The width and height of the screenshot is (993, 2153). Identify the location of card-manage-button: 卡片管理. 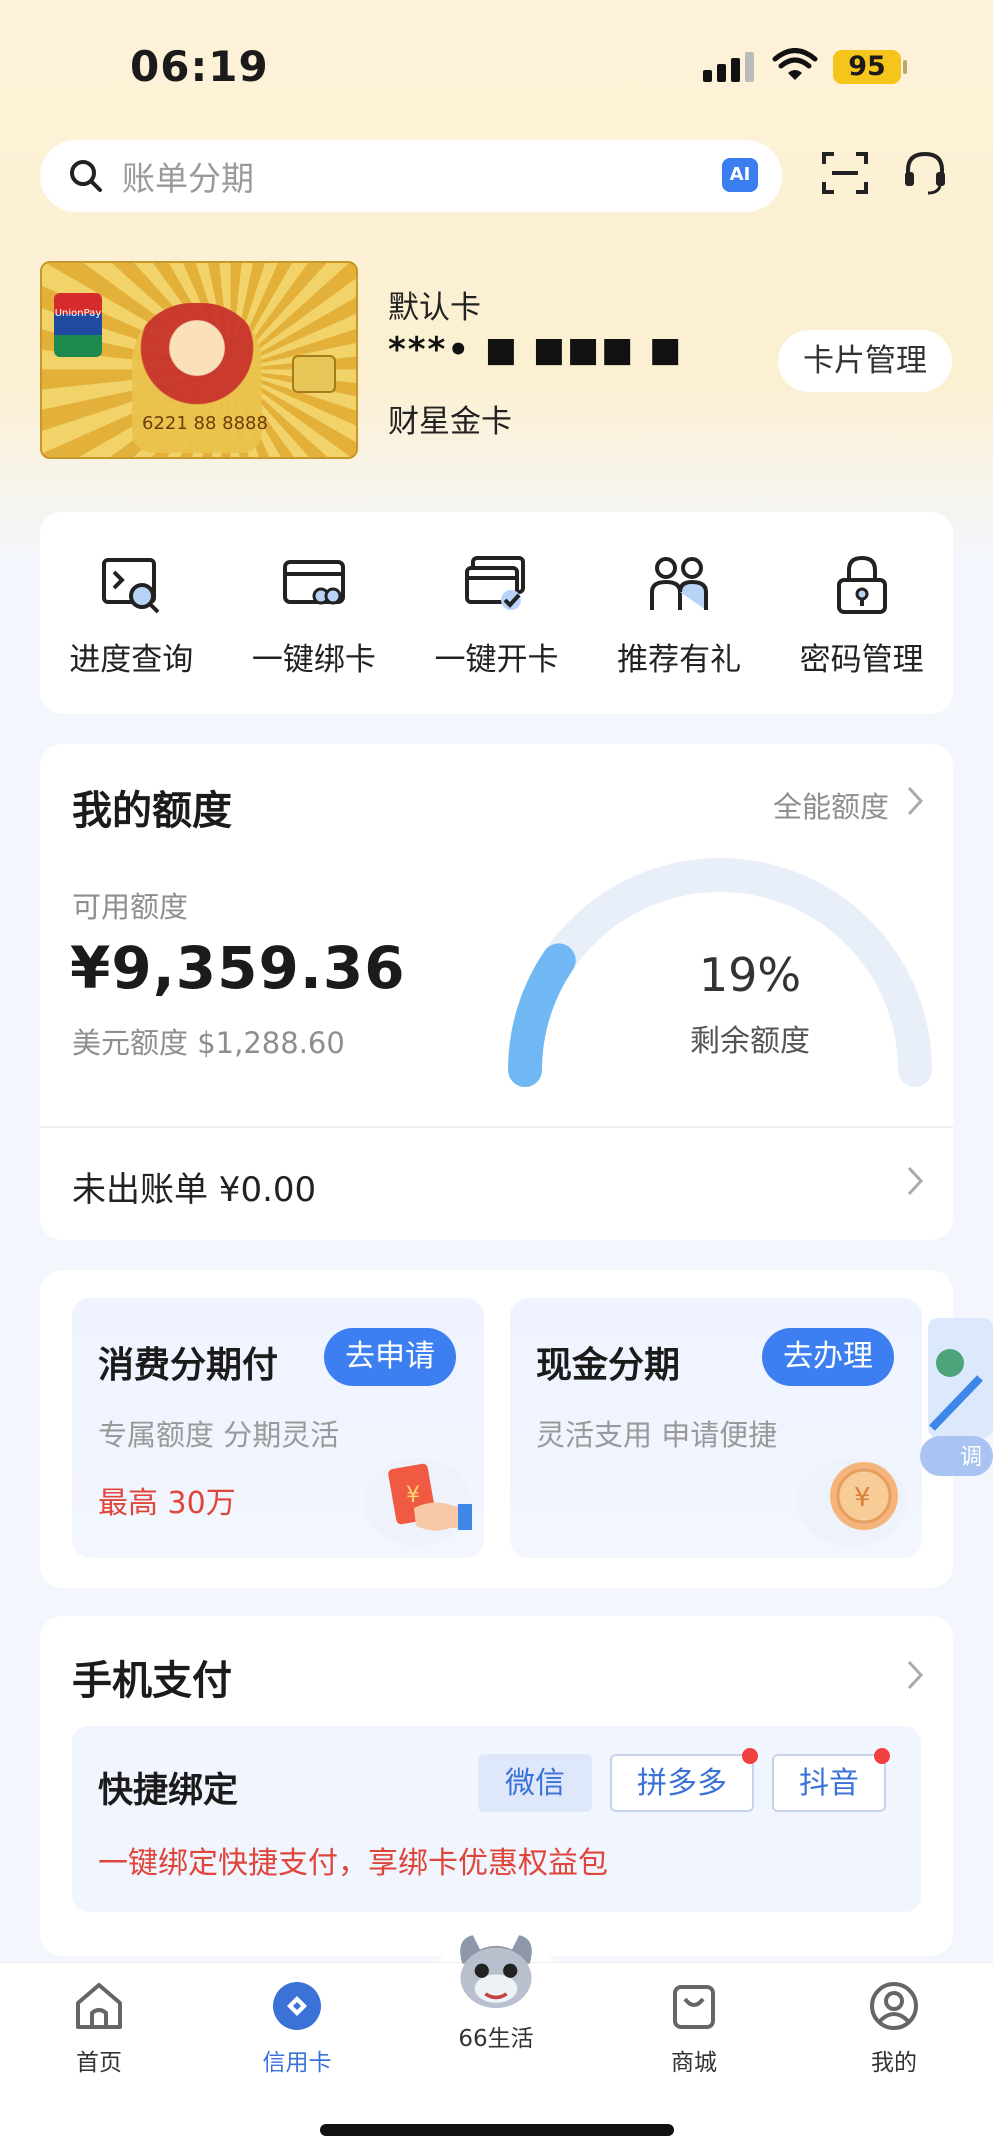
(865, 361).